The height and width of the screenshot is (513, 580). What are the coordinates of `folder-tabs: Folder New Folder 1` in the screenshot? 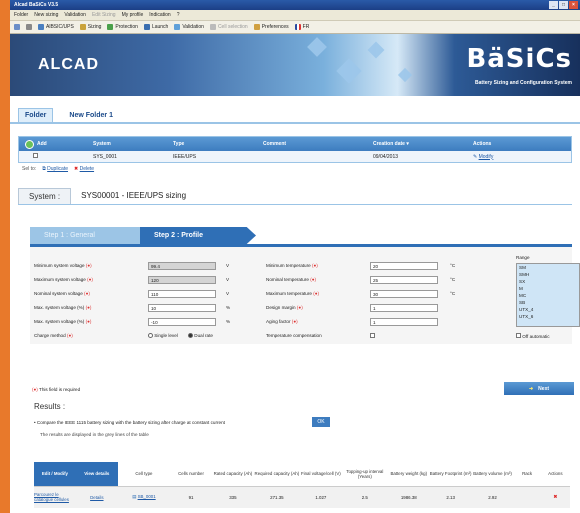 It's located at (295, 114).